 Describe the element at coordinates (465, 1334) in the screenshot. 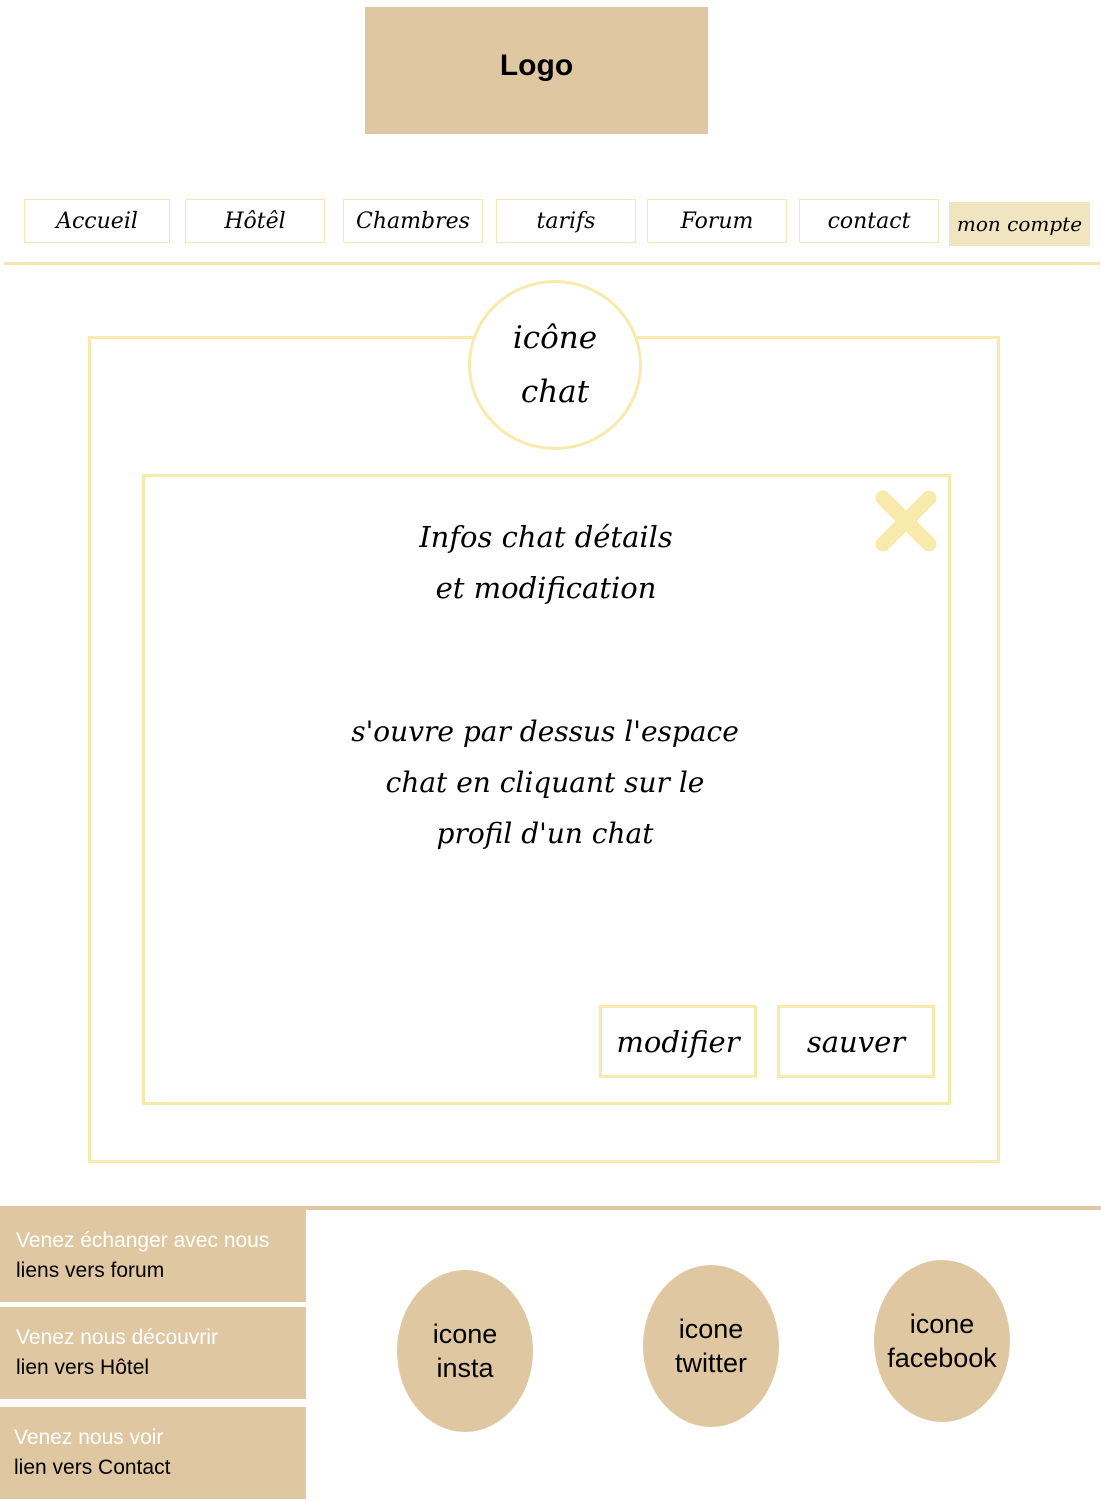

I see `instagram-icon-label-1: icone` at that location.